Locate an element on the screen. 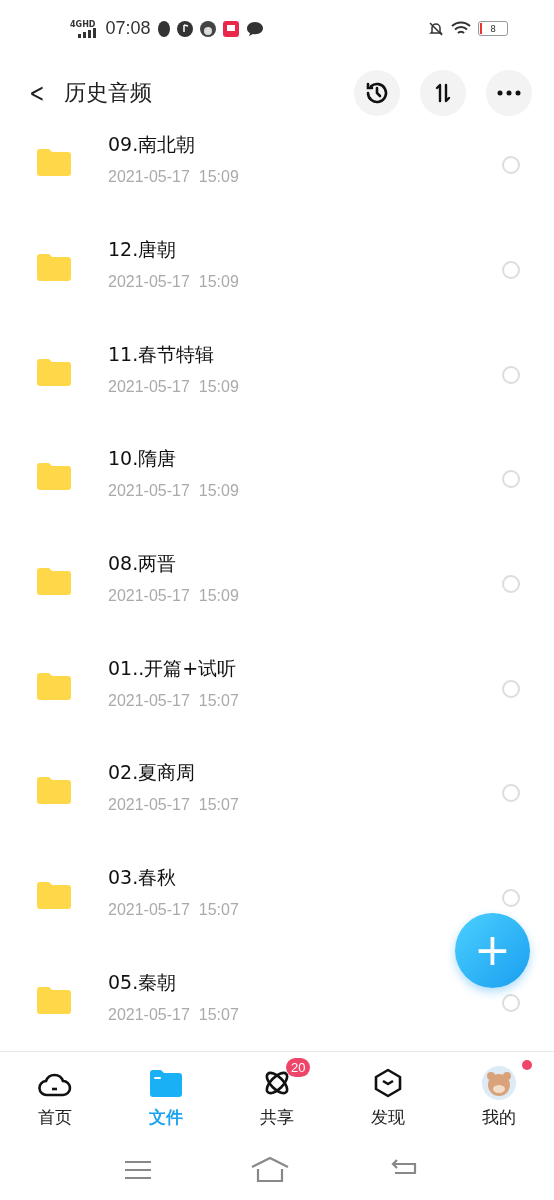 This screenshot has width=554, height=1200. folder-name: 03.春秋 is located at coordinates (143, 878).